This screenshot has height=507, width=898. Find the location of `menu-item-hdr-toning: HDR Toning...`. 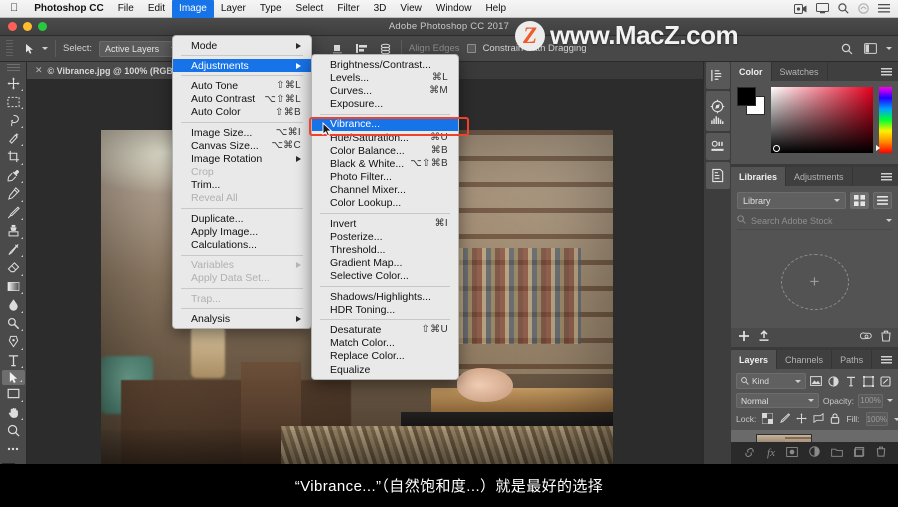

menu-item-hdr-toning: HDR Toning... is located at coordinates (385, 309).